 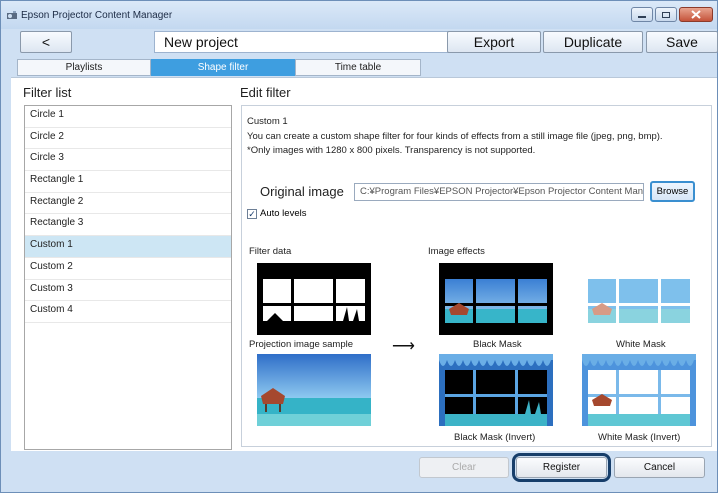 I want to click on back-label: <, so click(x=46, y=42).